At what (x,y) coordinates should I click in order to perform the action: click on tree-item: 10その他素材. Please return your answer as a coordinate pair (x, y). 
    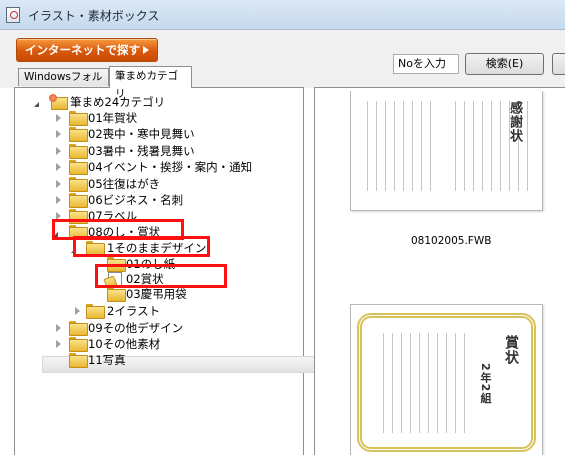
    Looking at the image, I should click on (155, 344).